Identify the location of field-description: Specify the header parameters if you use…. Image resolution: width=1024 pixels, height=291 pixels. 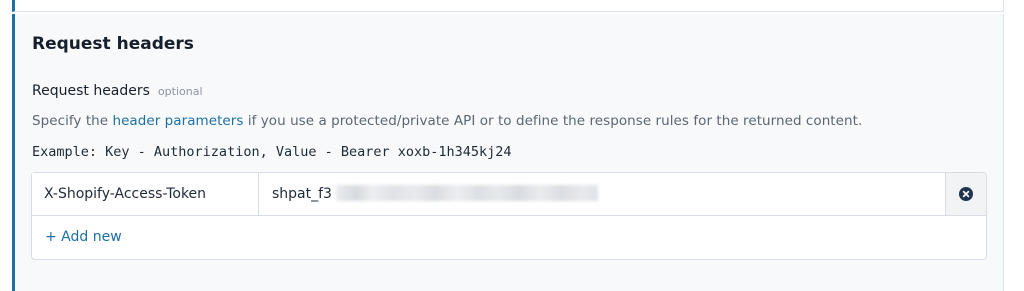
(447, 121).